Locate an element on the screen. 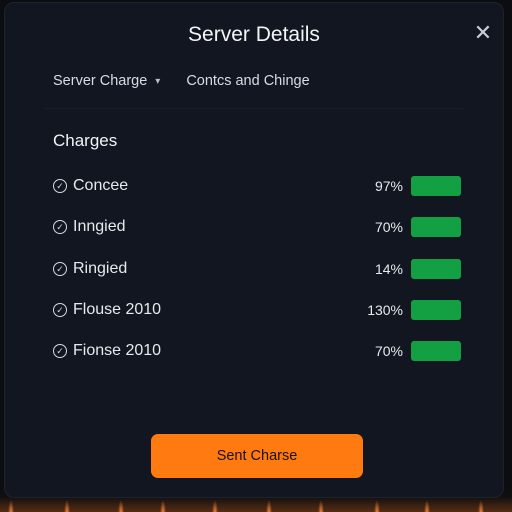 The image size is (512, 512). contacts-and-change-label: Contcs and Chinge is located at coordinates (248, 81).